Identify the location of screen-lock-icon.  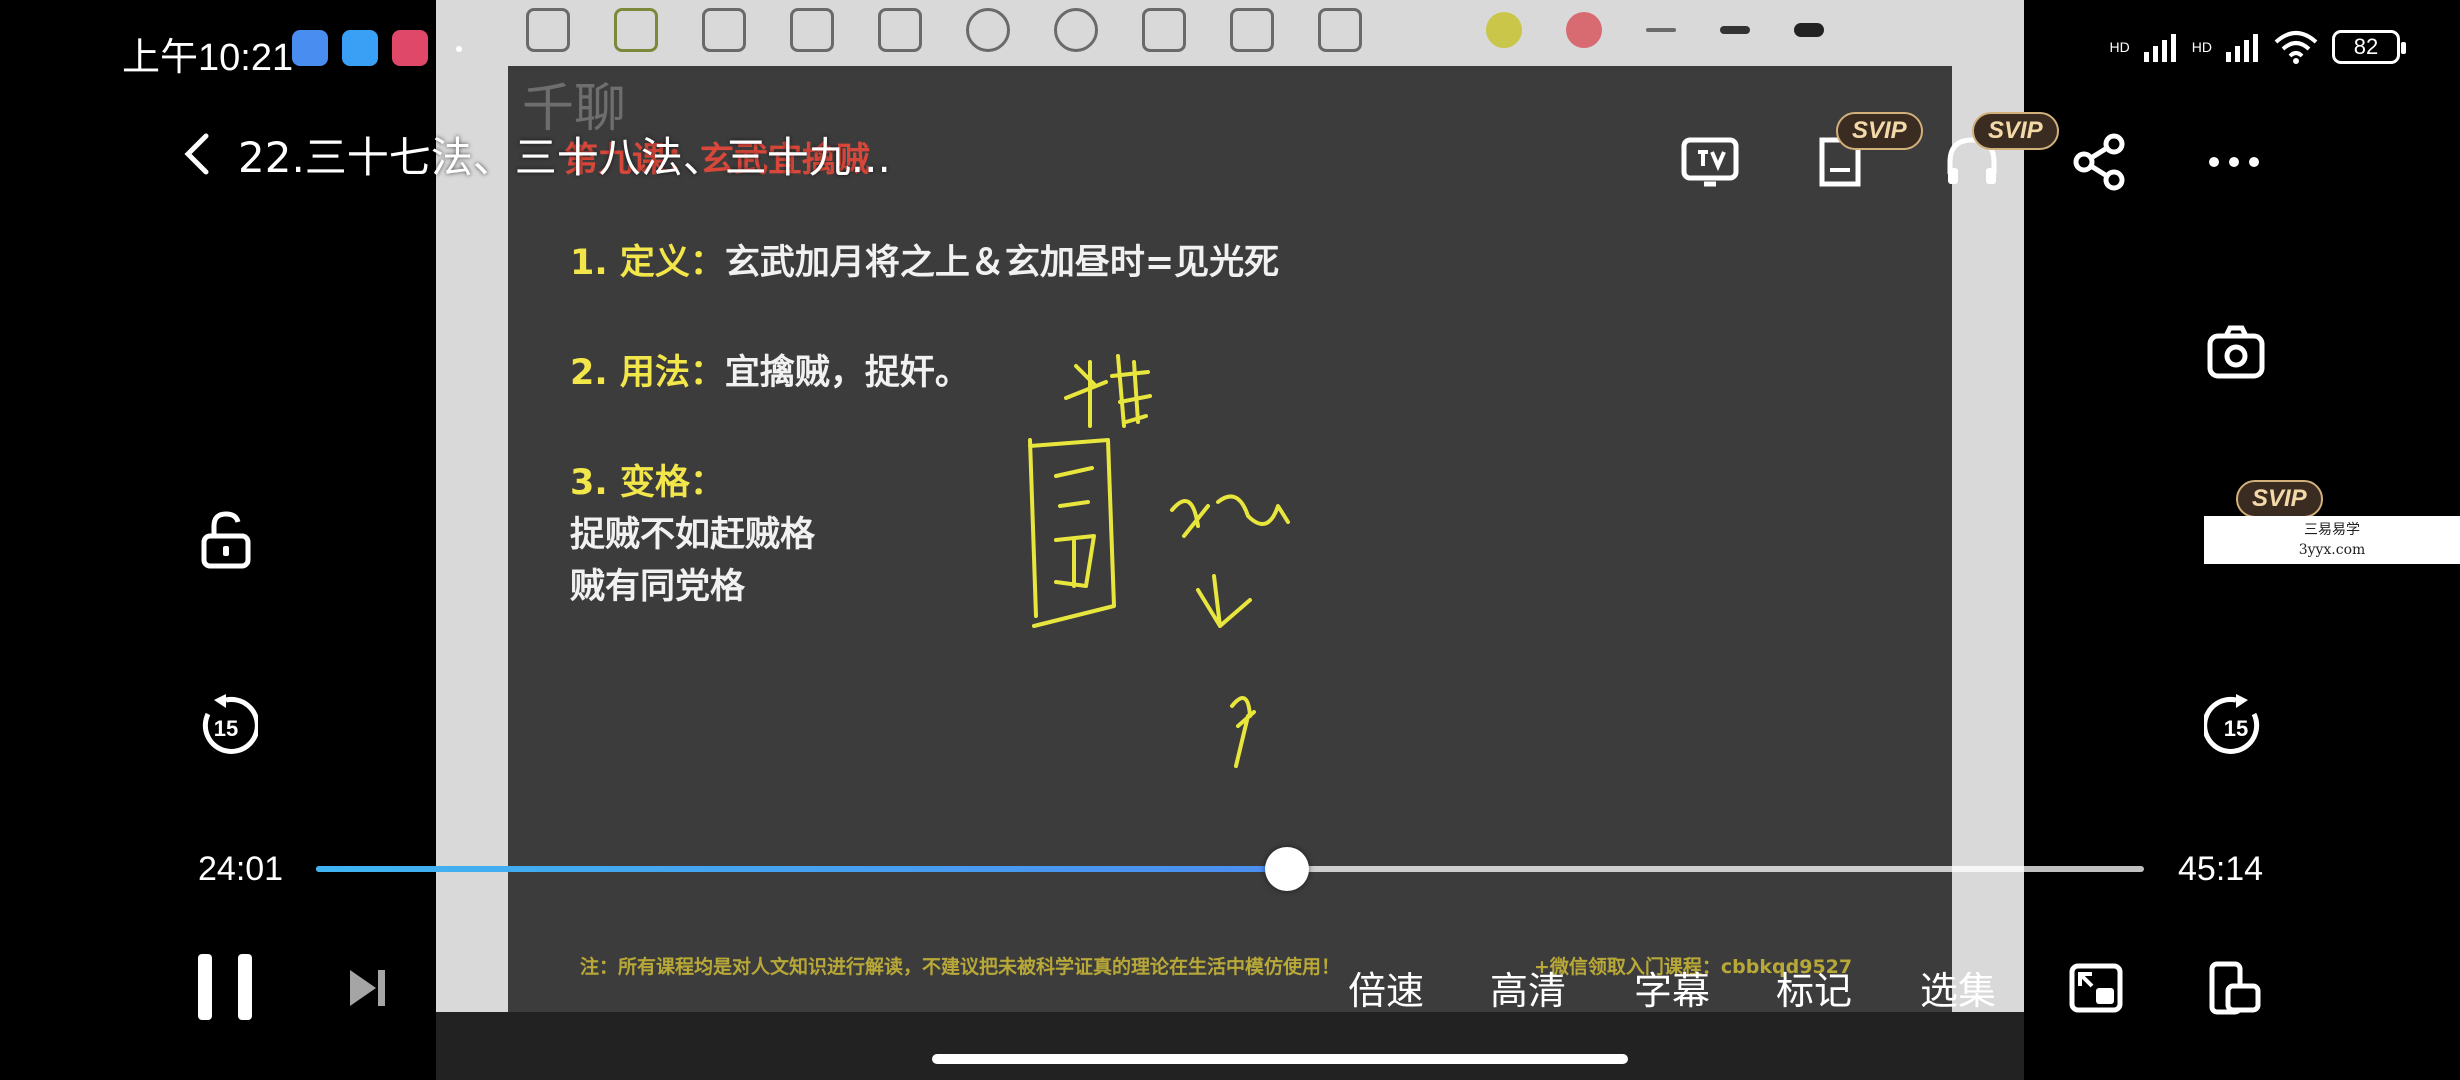
(226, 540).